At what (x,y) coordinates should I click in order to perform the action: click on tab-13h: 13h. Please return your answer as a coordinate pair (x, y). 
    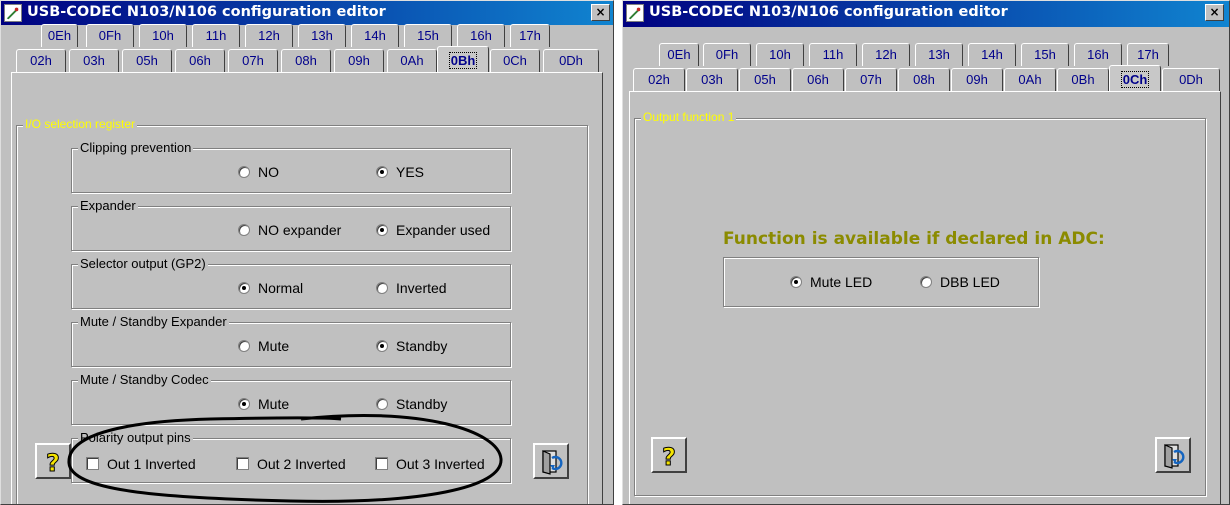
    Looking at the image, I should click on (939, 54).